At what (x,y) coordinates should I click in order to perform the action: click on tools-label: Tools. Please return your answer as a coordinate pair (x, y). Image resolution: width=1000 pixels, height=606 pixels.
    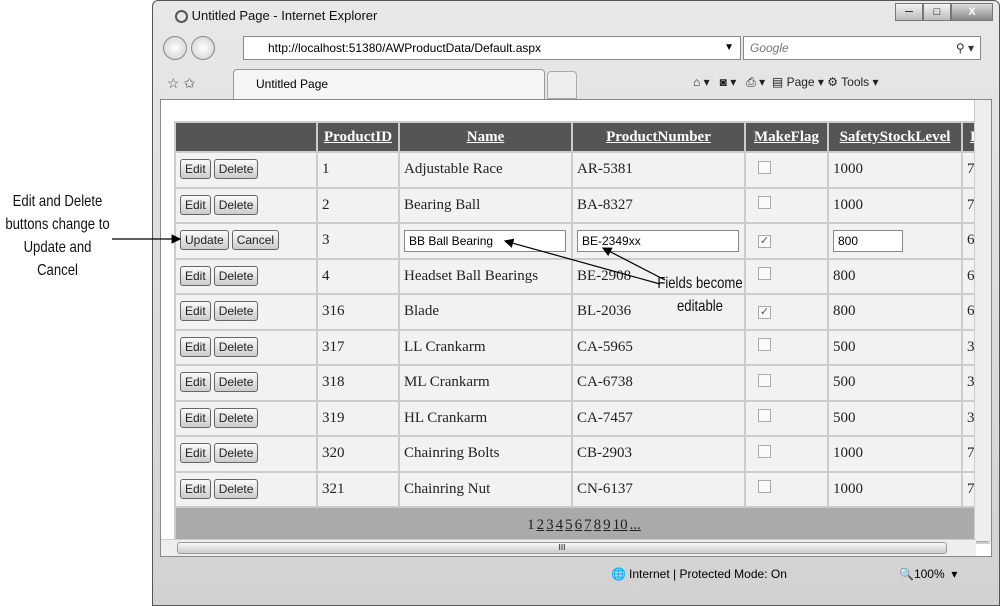
    Looking at the image, I should click on (855, 82).